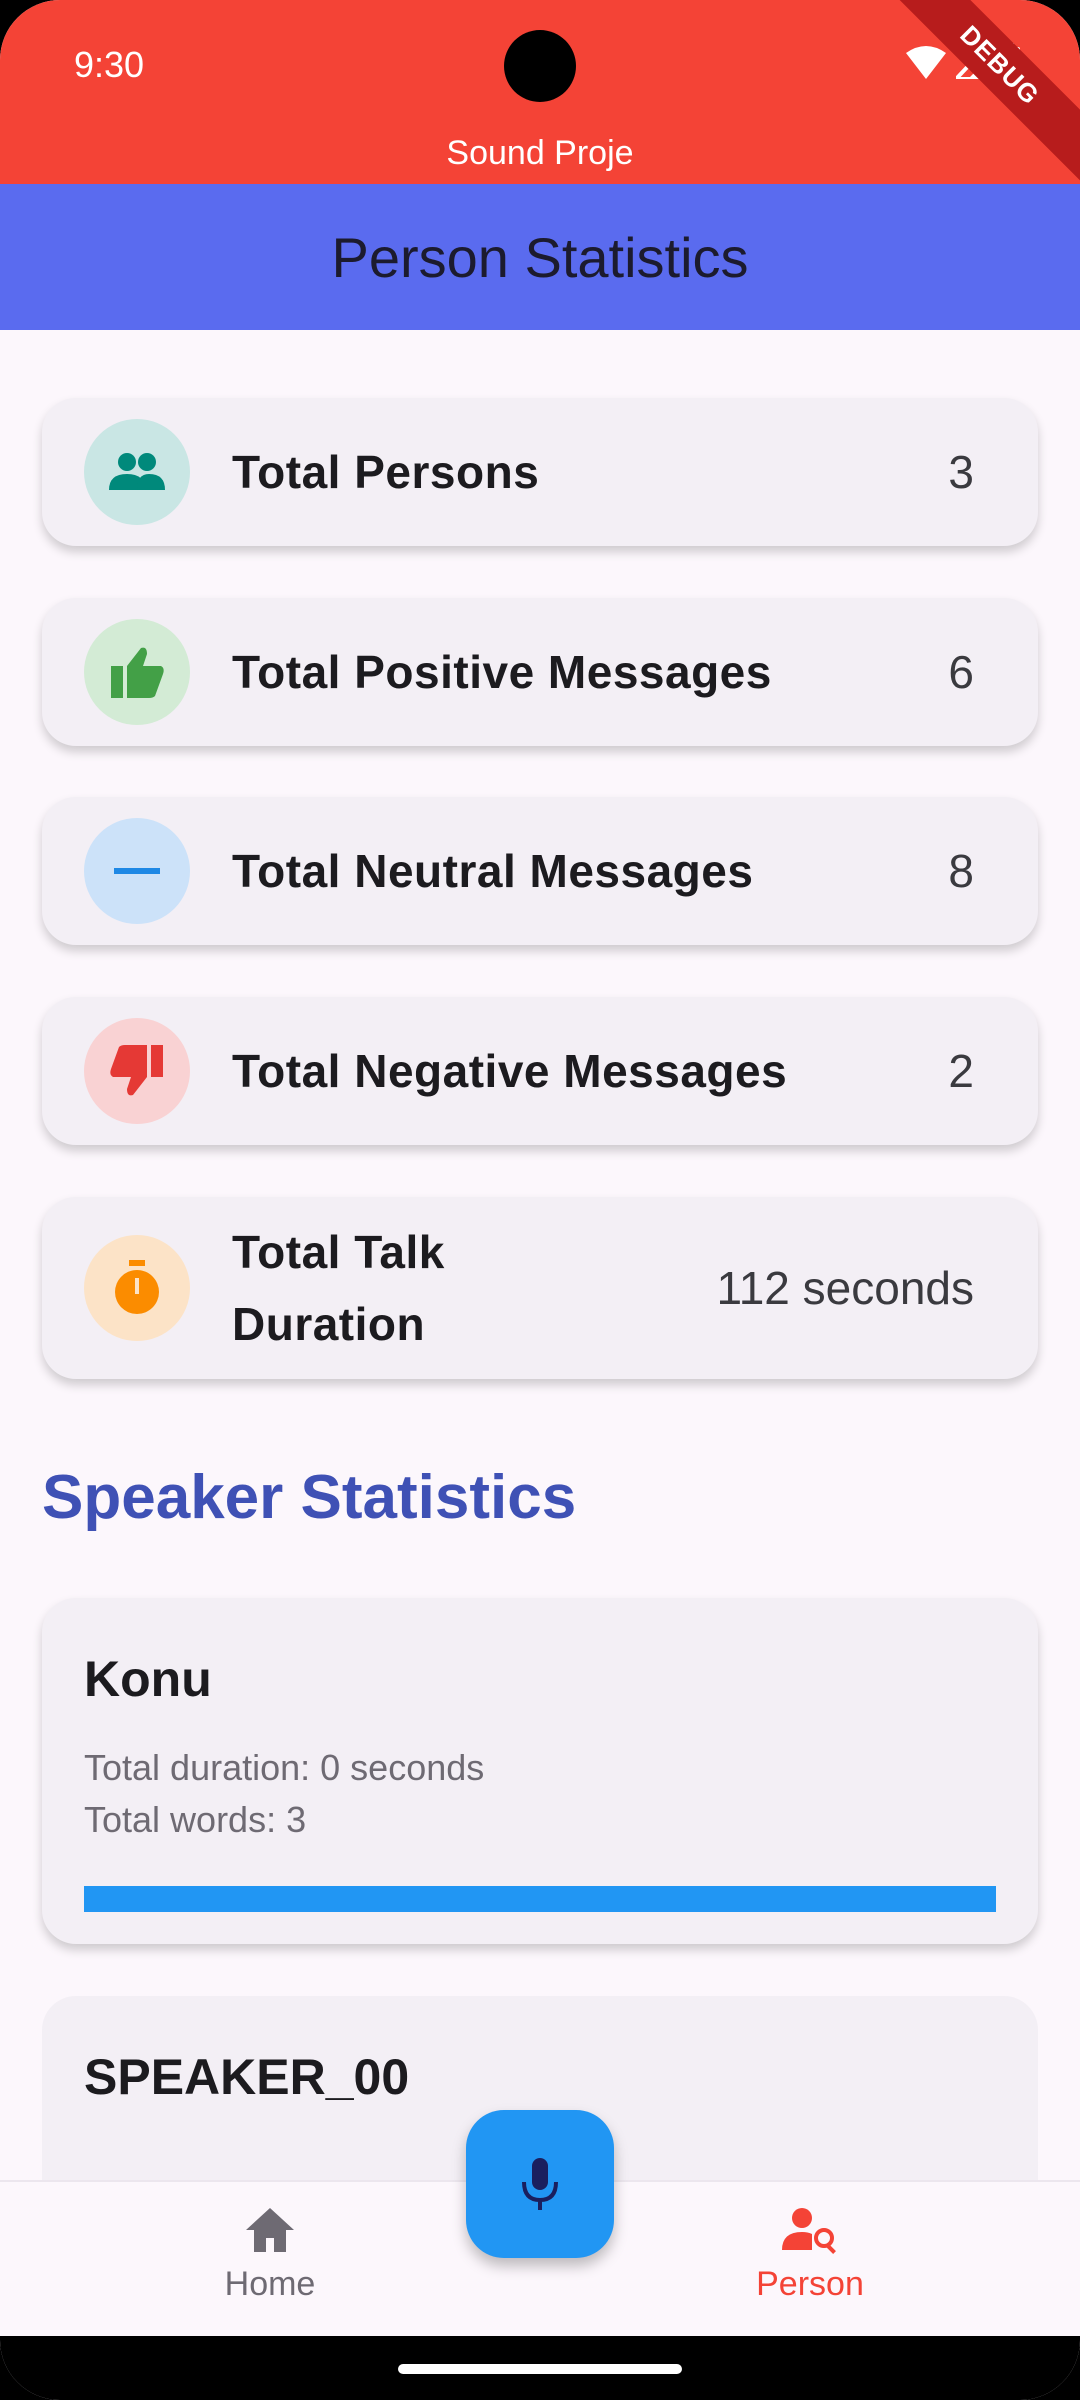  I want to click on stat-card-positive-messages: Total Positive Messages 6, so click(540, 672).